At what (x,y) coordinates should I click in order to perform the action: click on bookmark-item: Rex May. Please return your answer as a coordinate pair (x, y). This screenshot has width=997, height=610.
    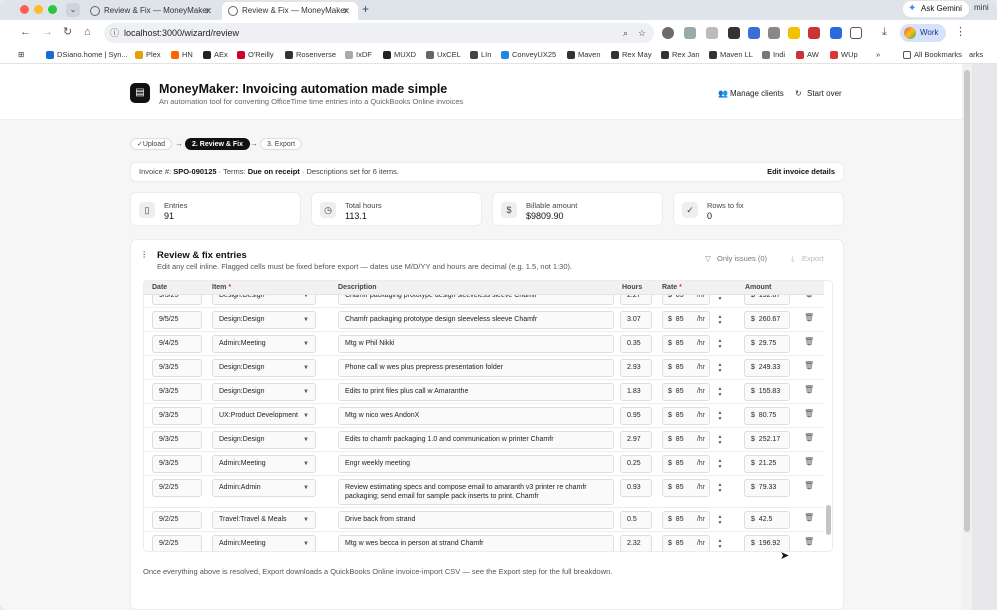
    Looking at the image, I should click on (631, 55).